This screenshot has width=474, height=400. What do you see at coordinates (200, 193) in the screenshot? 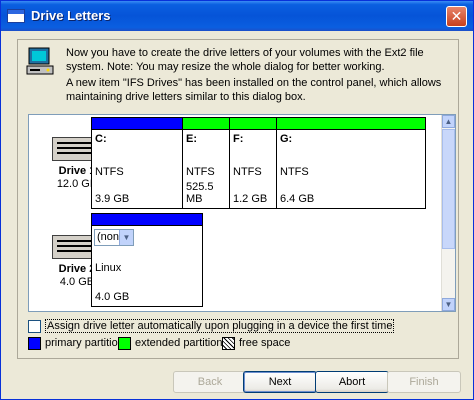
I see `partition-size: 525.5 MB` at bounding box center [200, 193].